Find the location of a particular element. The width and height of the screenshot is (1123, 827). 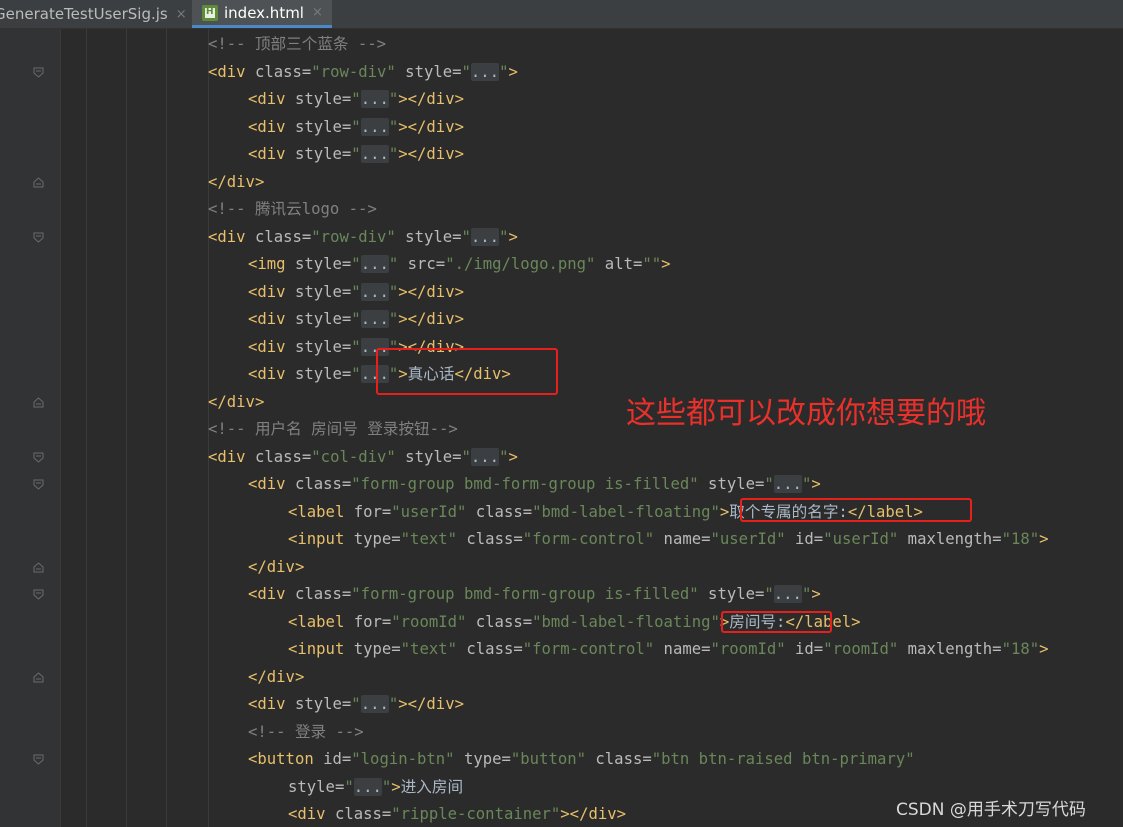

code-token: "" is located at coordinates (652, 264).